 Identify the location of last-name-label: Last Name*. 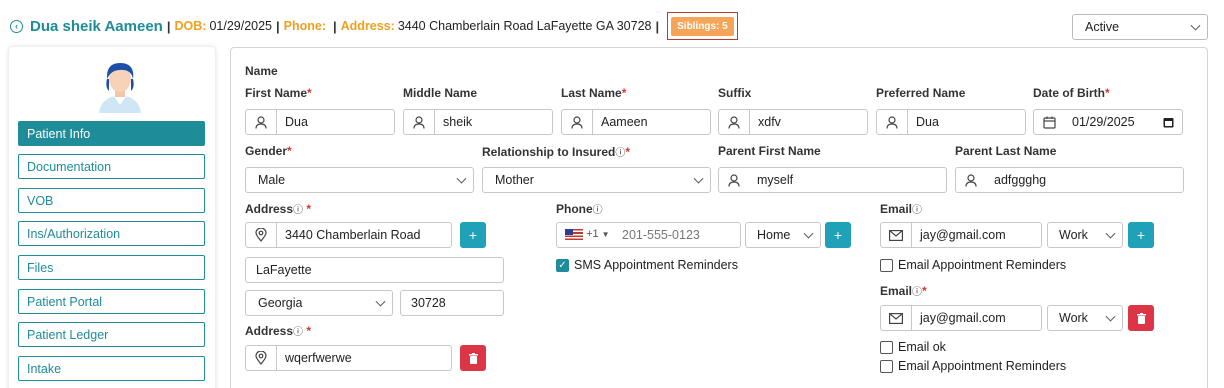
(594, 93).